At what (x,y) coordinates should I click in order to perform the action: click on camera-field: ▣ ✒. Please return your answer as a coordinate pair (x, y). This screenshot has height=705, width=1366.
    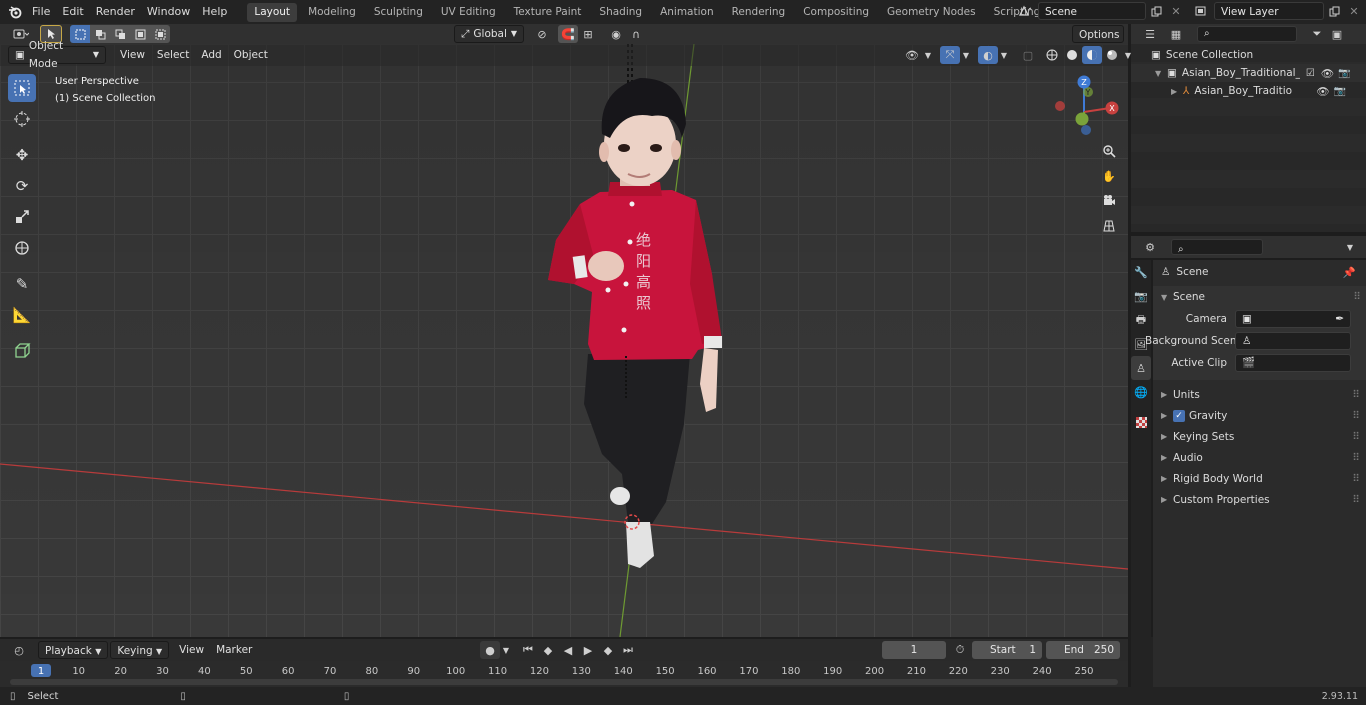
    Looking at the image, I should click on (1293, 319).